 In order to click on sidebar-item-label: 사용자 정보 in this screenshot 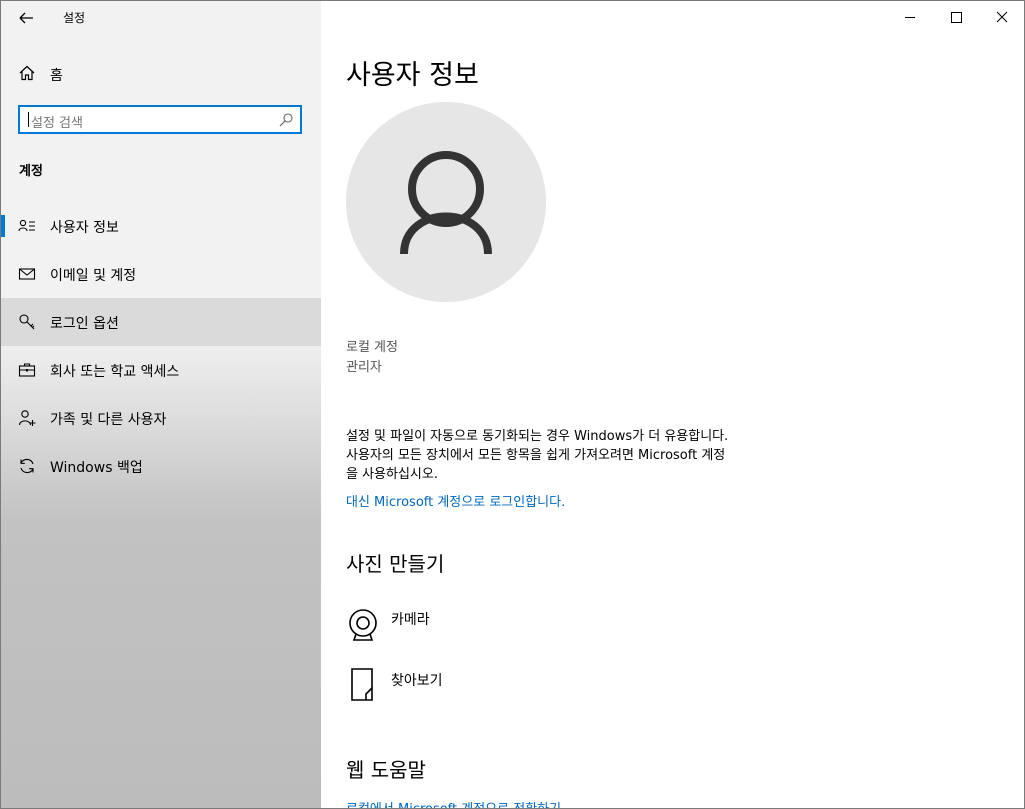, I will do `click(84, 228)`.